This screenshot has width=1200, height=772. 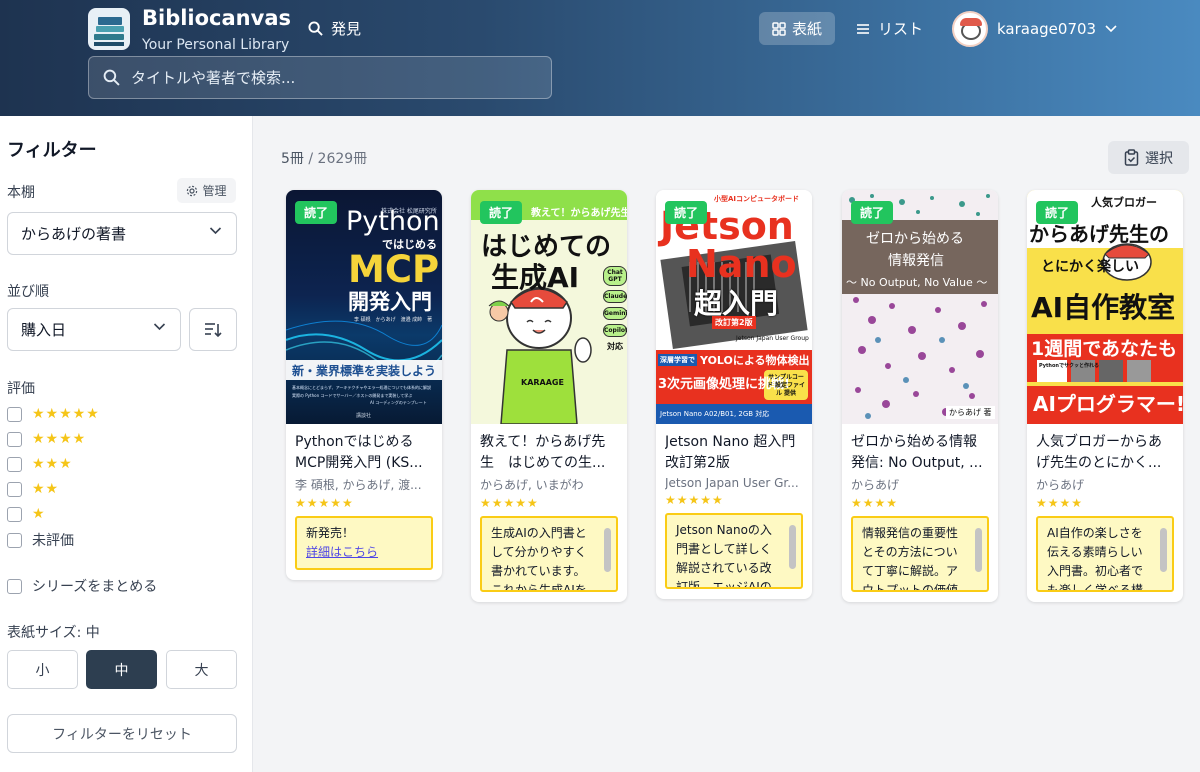 What do you see at coordinates (201, 669) in the screenshot?
I see `cover-size-large-button: 大` at bounding box center [201, 669].